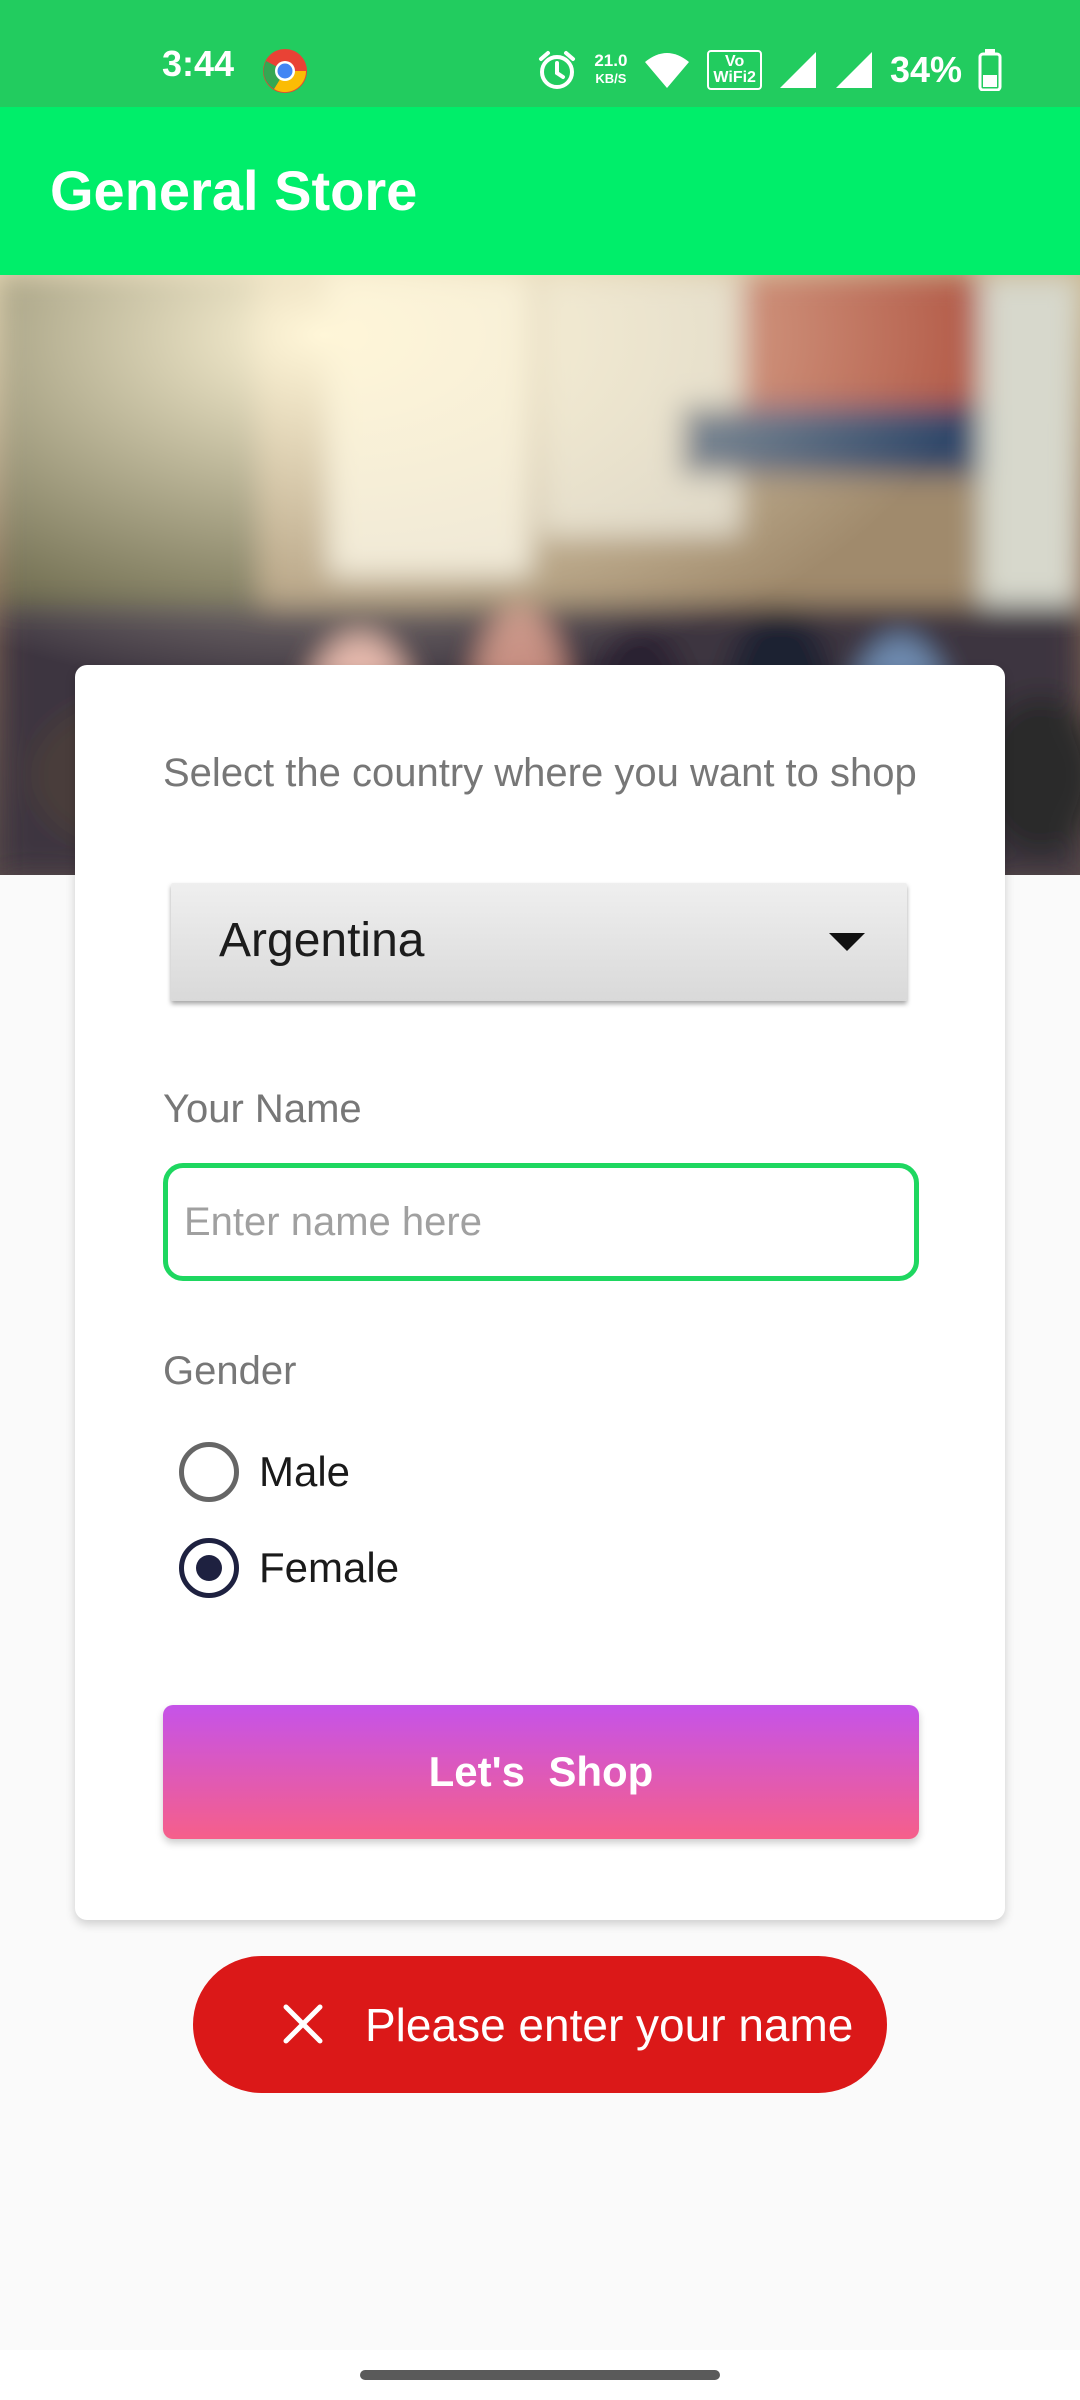 Image resolution: width=1080 pixels, height=2400 pixels. Describe the element at coordinates (735, 61) in the screenshot. I see `wifi-calling-line1: Vo` at that location.